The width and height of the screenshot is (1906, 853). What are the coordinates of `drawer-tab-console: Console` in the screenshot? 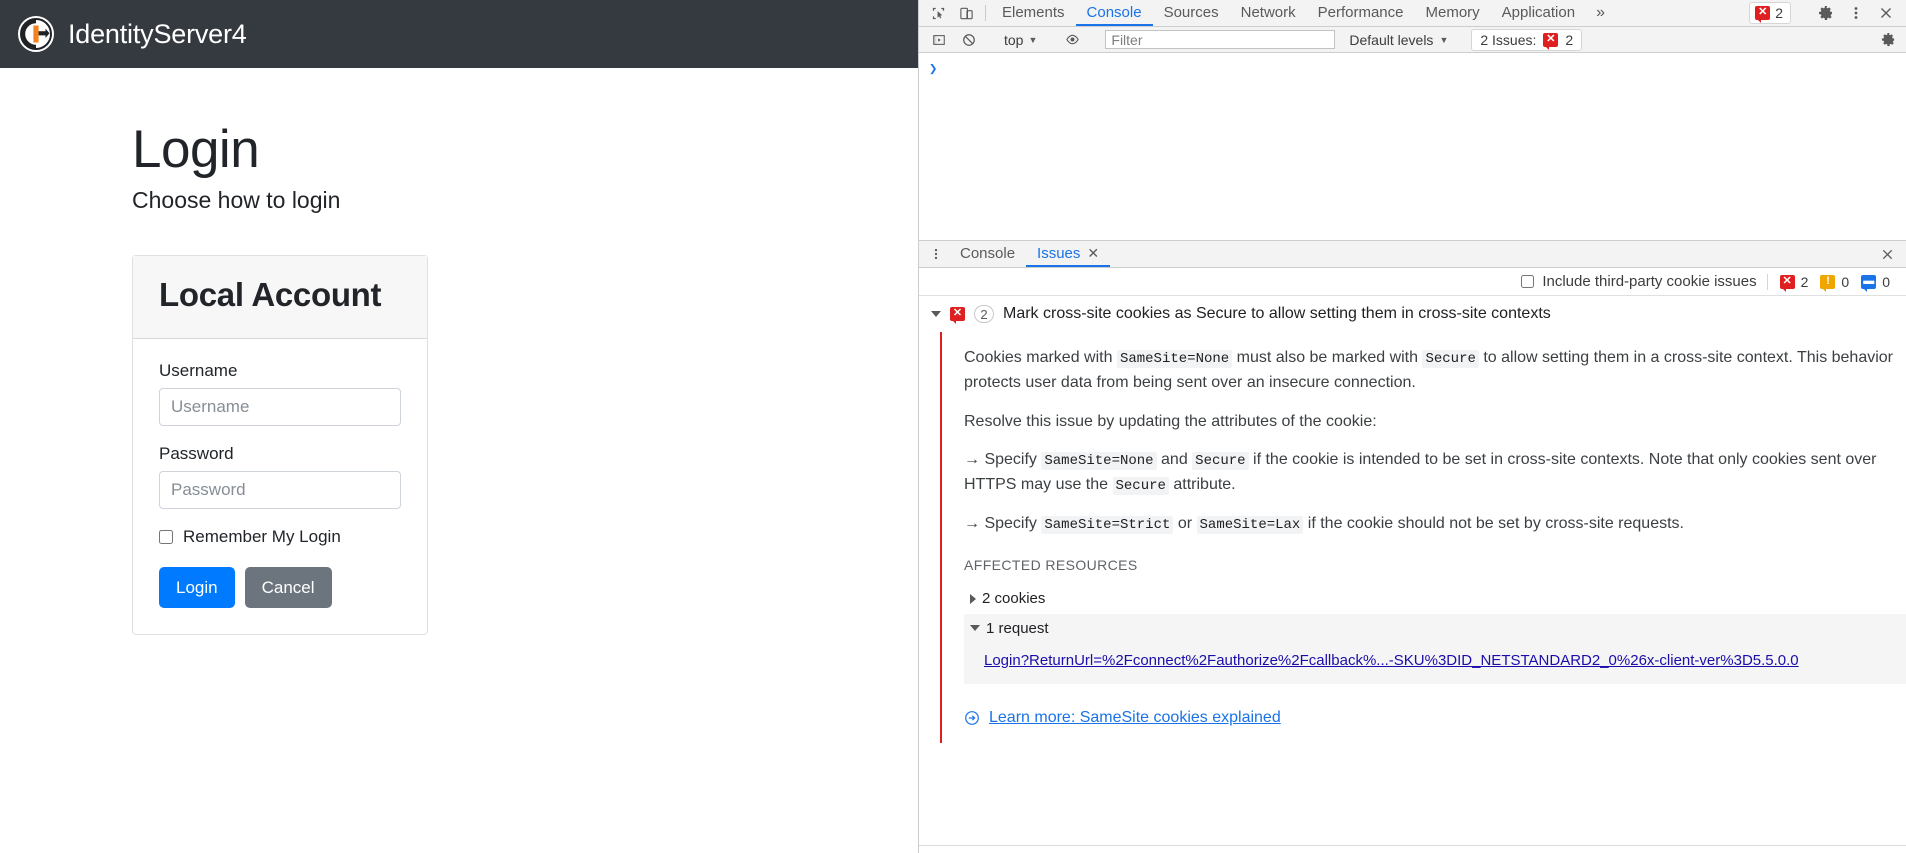 It's located at (987, 254).